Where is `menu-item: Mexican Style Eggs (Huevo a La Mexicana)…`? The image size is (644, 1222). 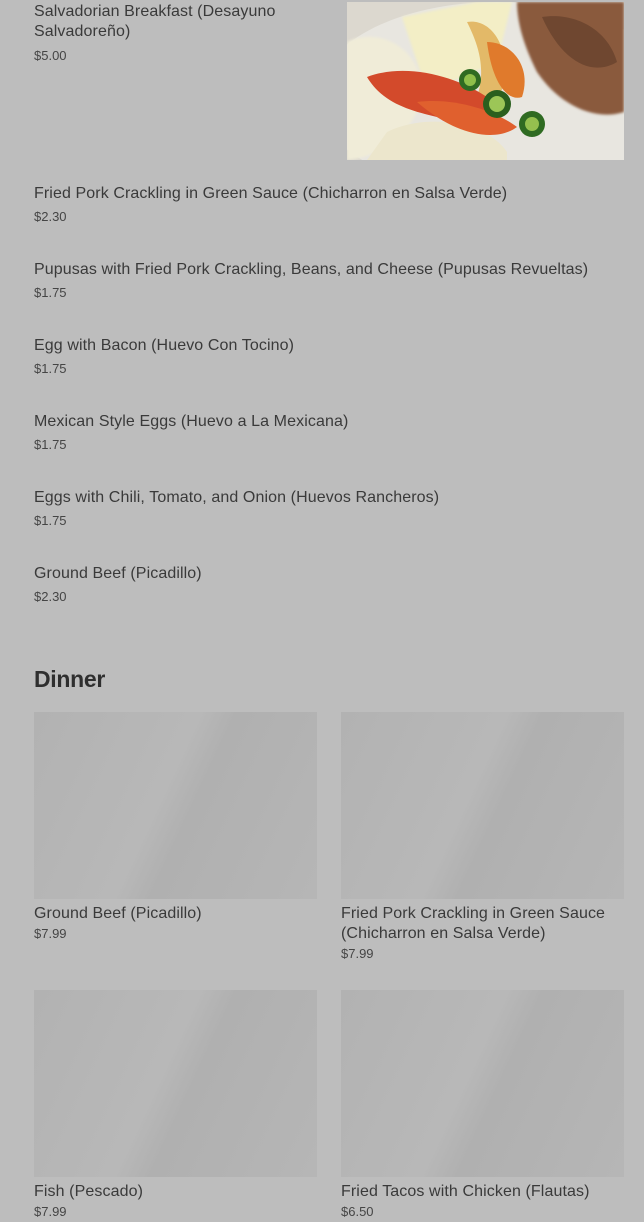 menu-item: Mexican Style Eggs (Huevo a La Mexicana)… is located at coordinates (329, 432).